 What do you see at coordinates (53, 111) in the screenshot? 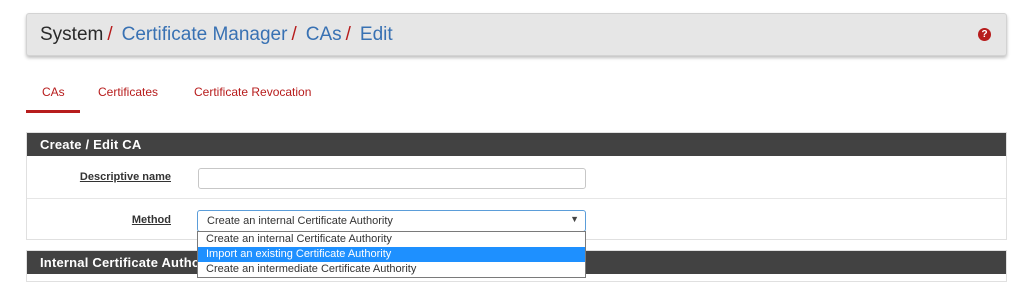
I see `active-tab-indicator` at bounding box center [53, 111].